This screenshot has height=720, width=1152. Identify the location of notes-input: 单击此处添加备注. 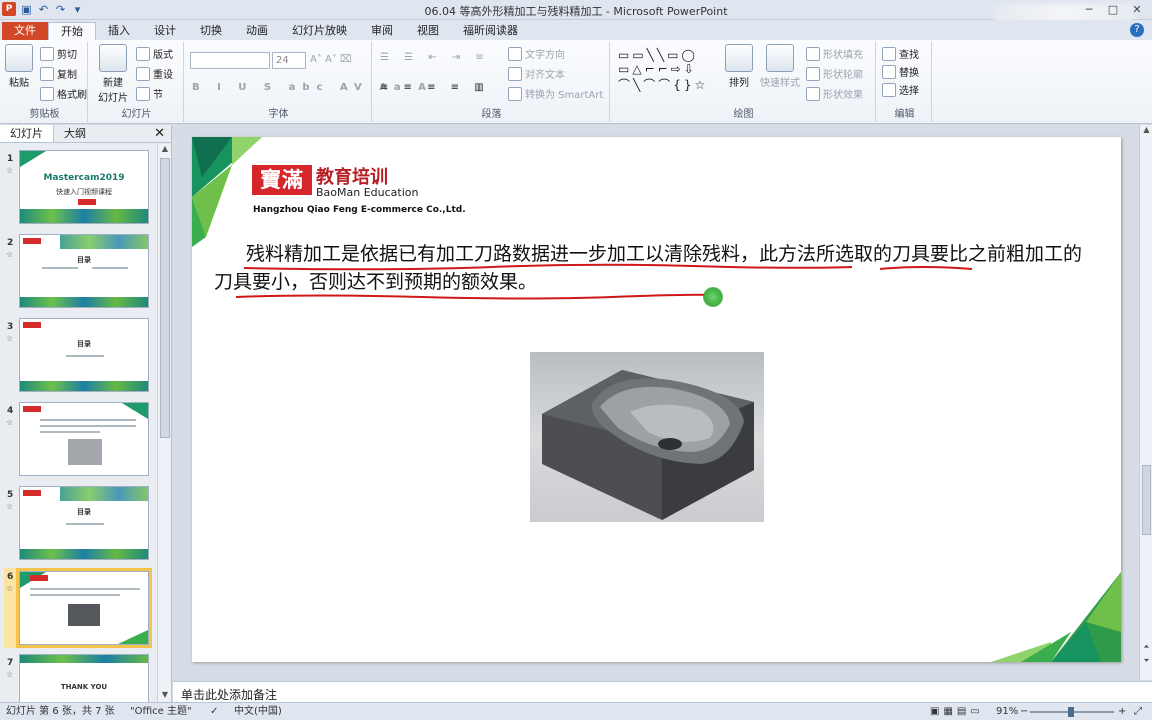
(662, 691).